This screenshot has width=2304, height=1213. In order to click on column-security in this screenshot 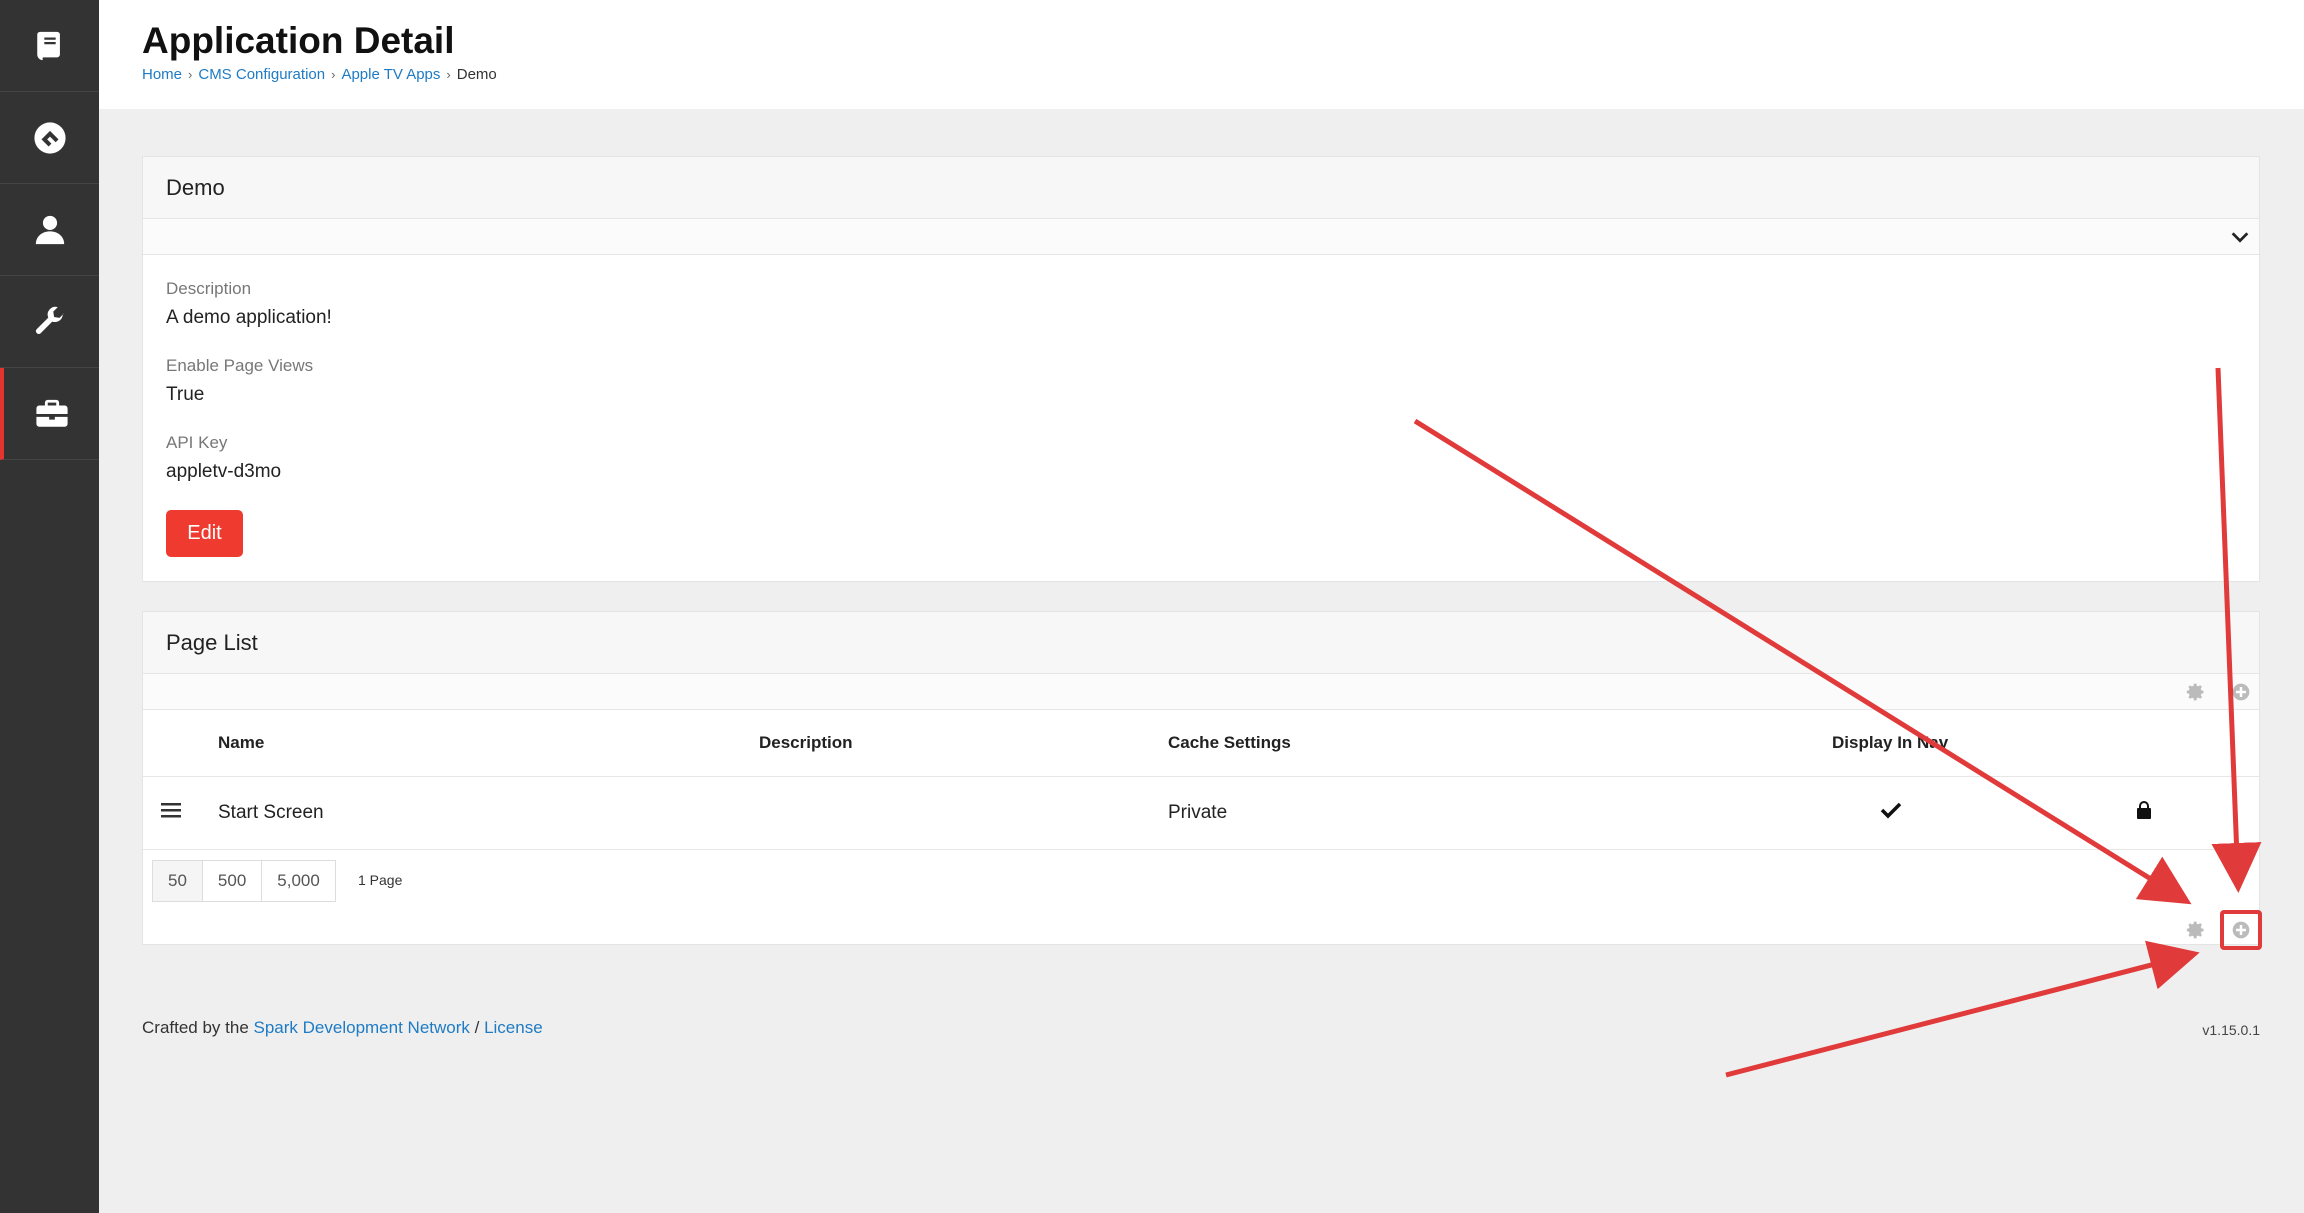, I will do `click(2175, 743)`.